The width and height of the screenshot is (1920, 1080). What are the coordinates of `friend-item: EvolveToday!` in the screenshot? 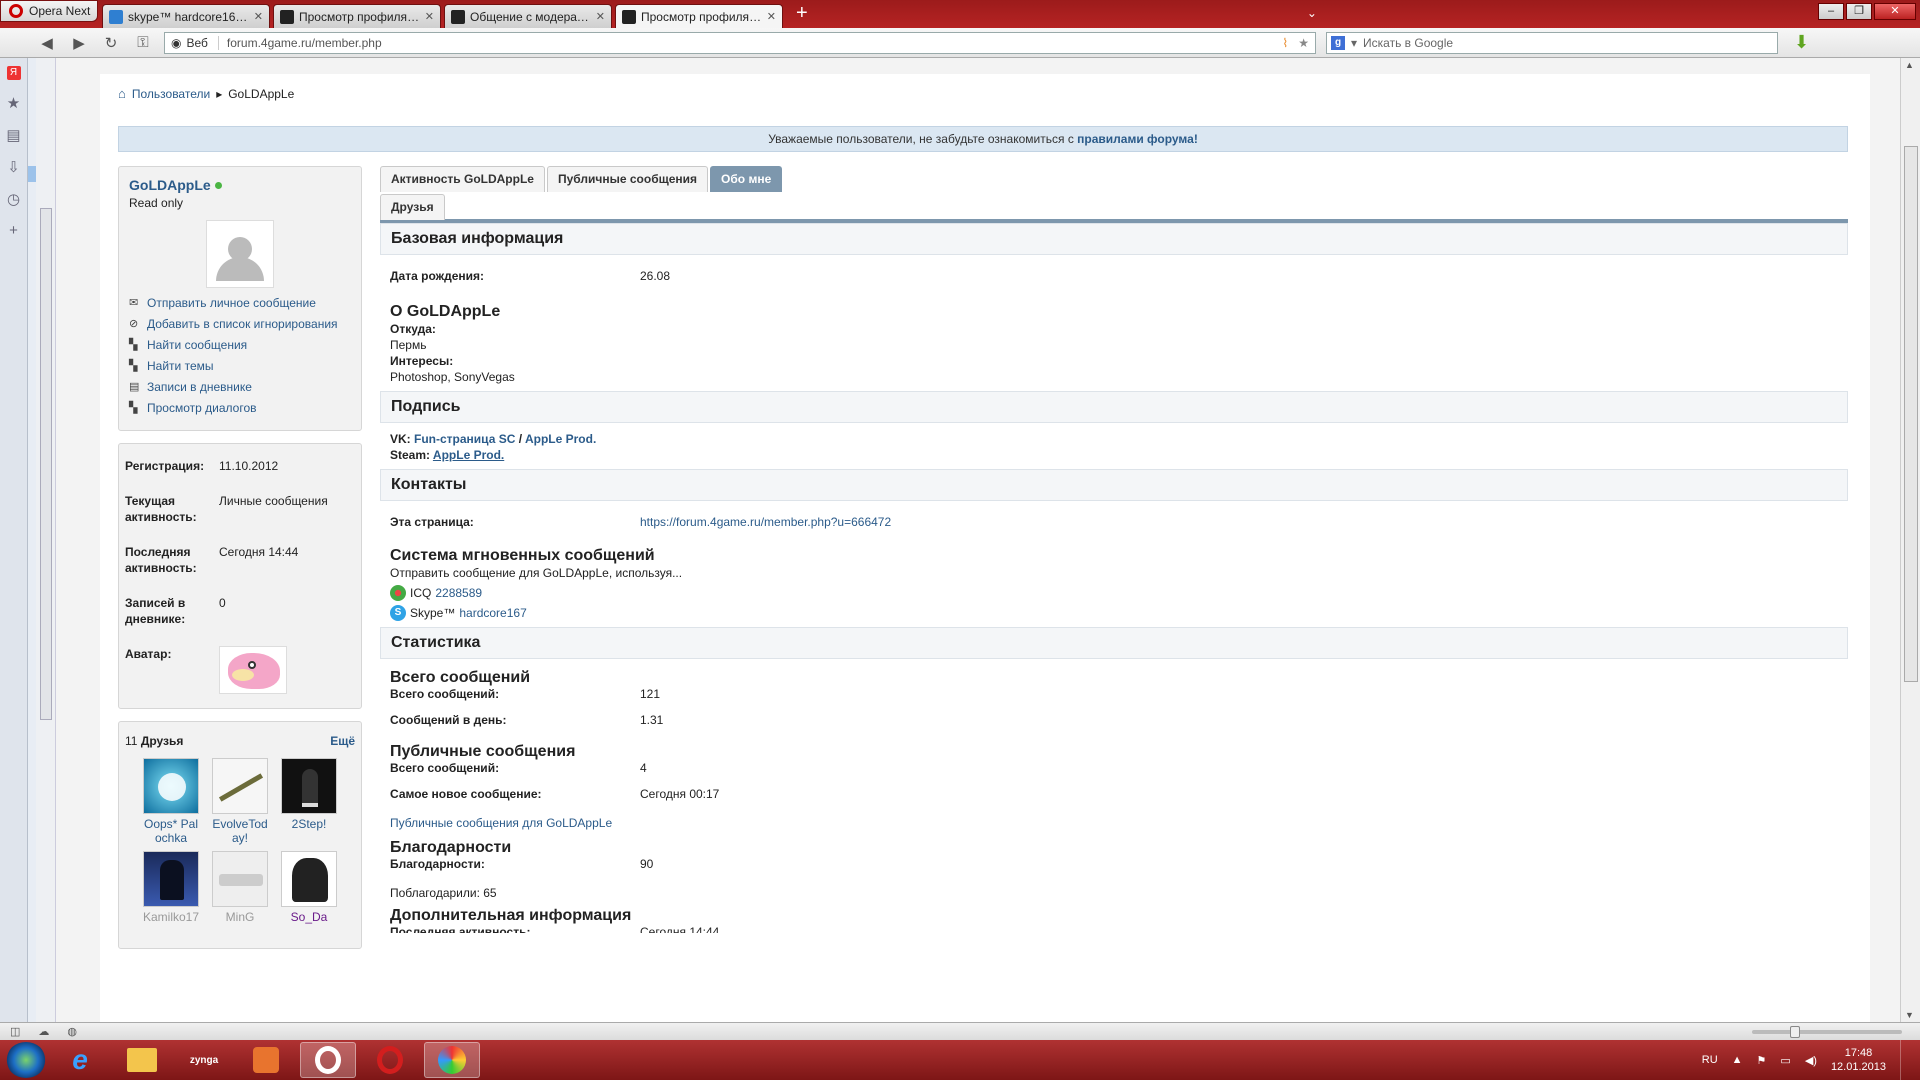 It's located at (240, 801).